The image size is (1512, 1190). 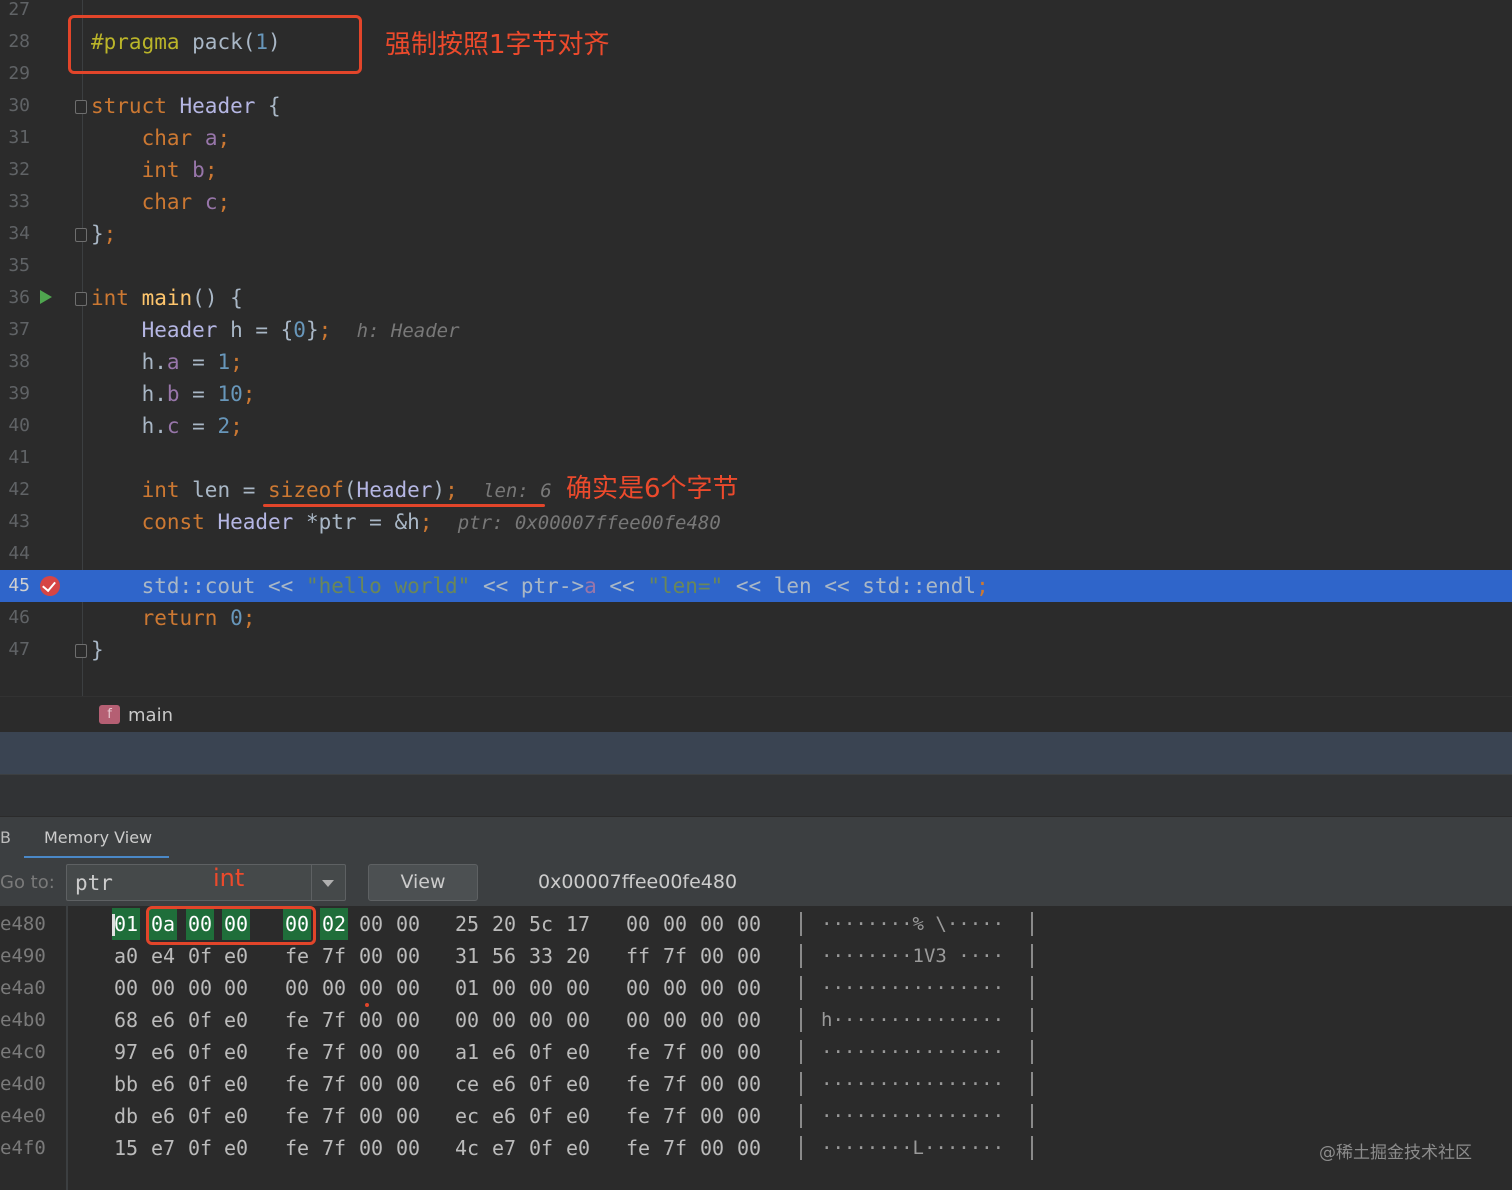 I want to click on code-line: 46 return 0;, so click(x=756, y=618).